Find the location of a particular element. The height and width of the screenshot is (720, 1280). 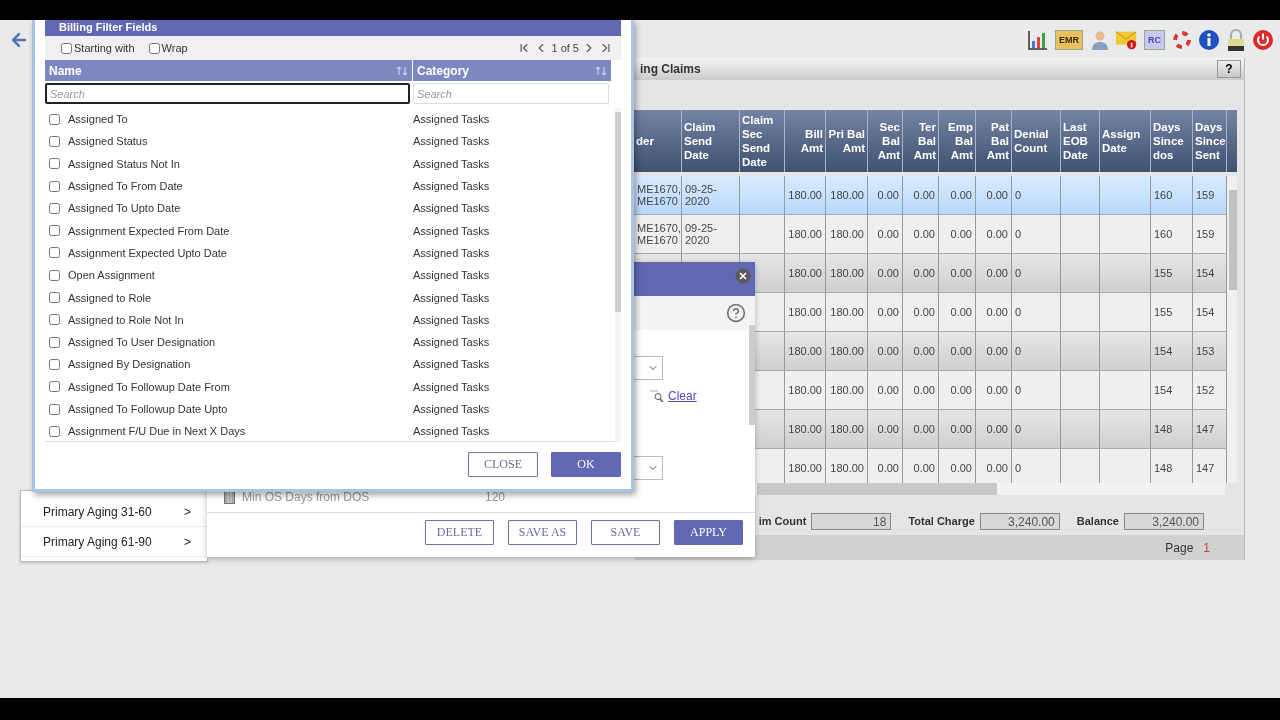

last-page-icon is located at coordinates (606, 48).